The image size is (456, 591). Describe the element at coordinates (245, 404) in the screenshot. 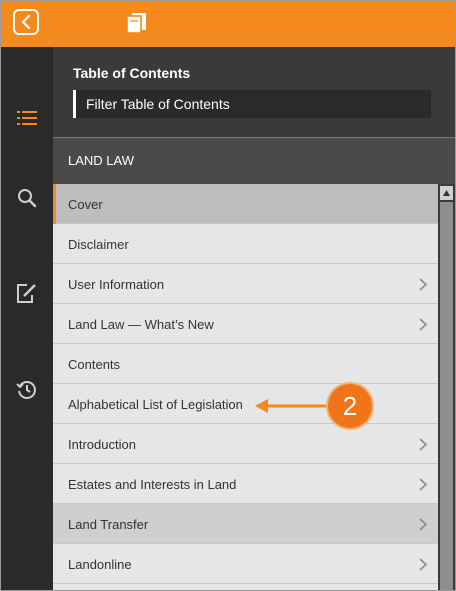

I see `toc-item-alphabetical-list: Alphabetical List of Legislation` at that location.